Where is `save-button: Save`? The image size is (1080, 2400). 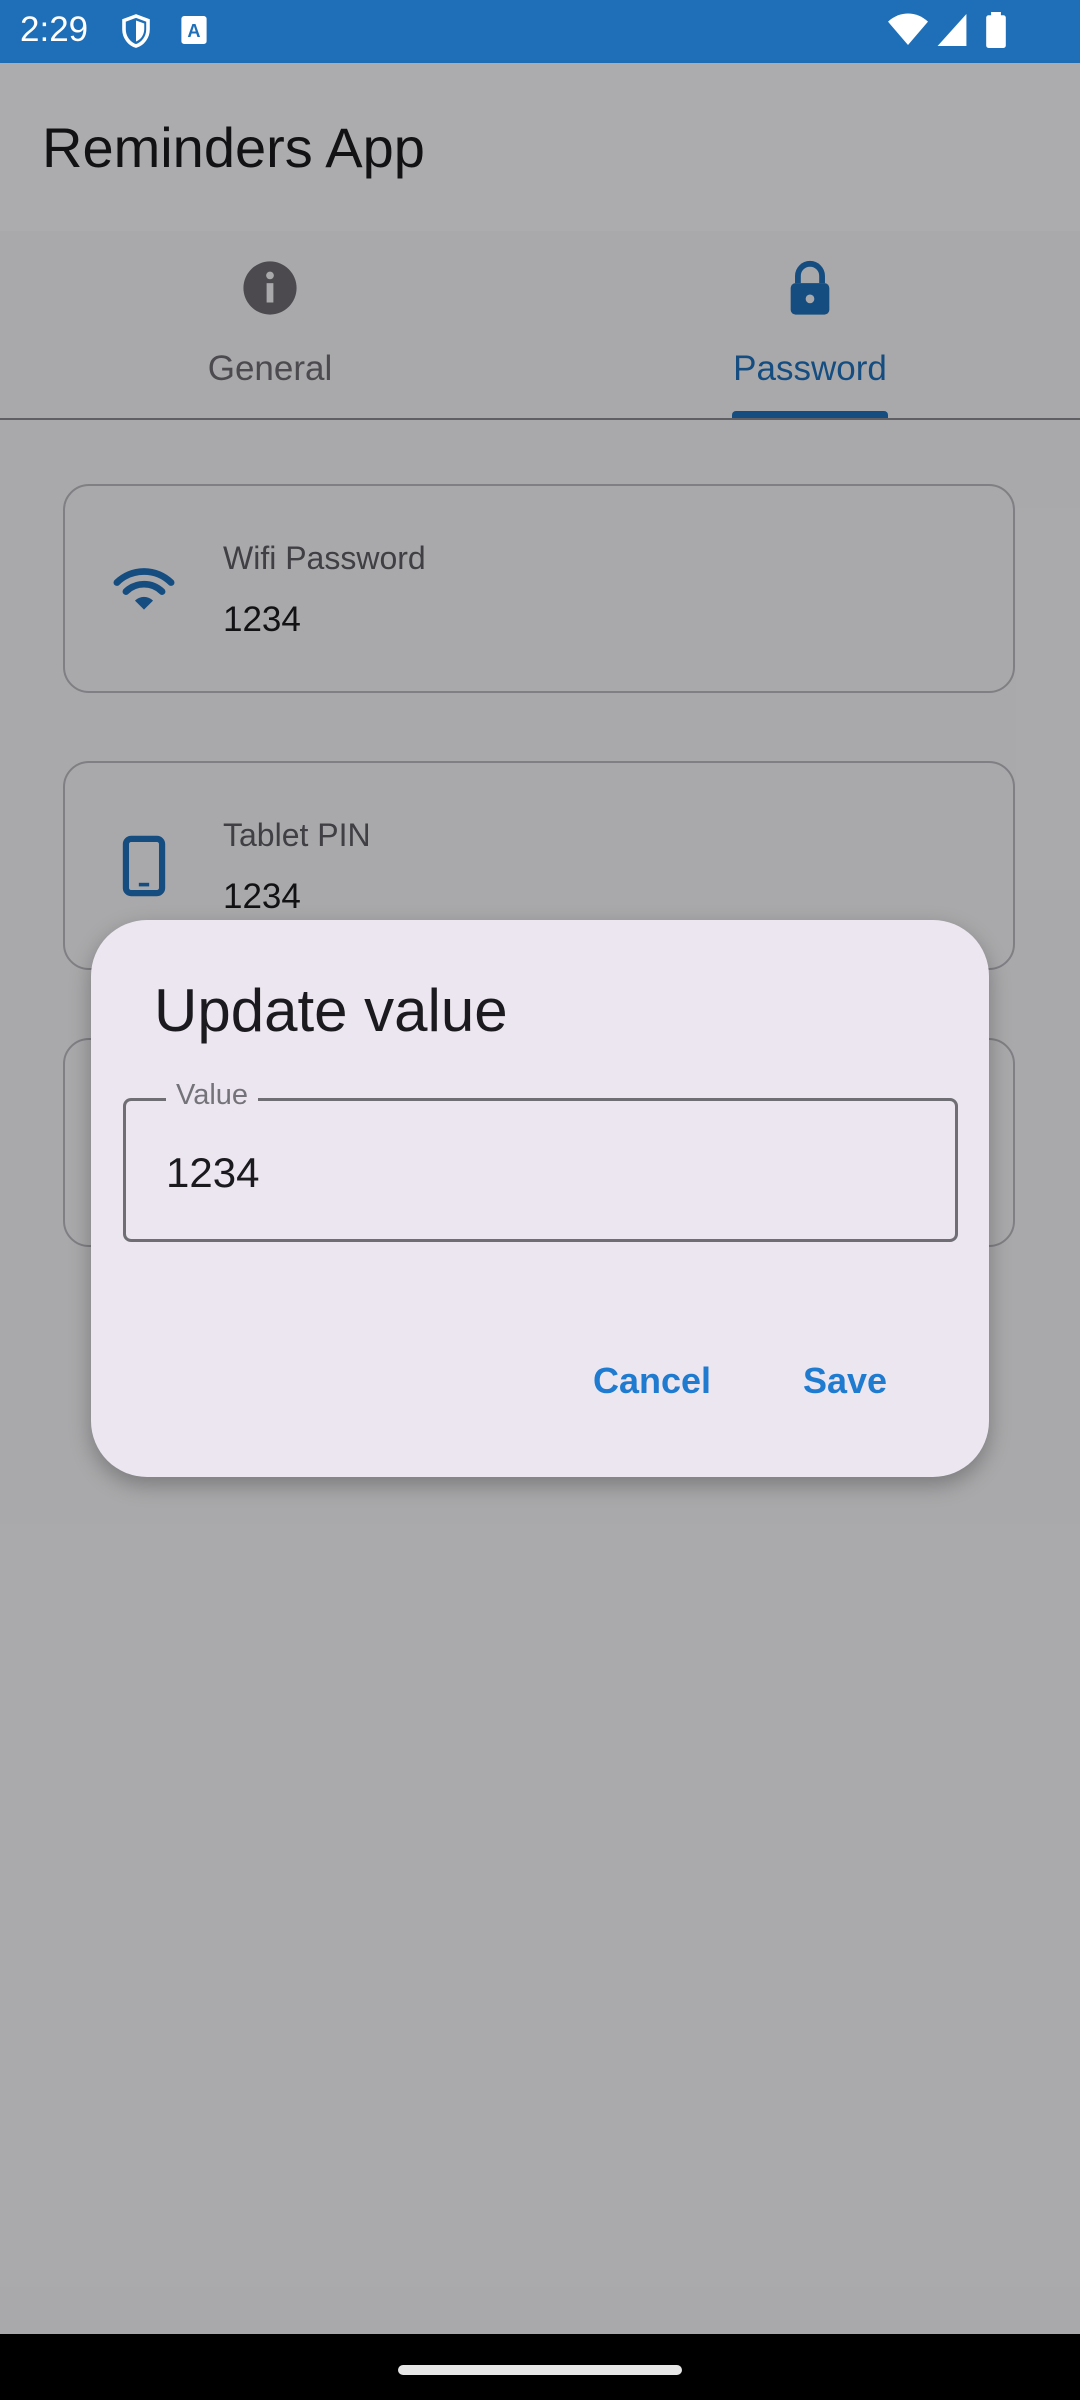
save-button: Save is located at coordinates (845, 1381).